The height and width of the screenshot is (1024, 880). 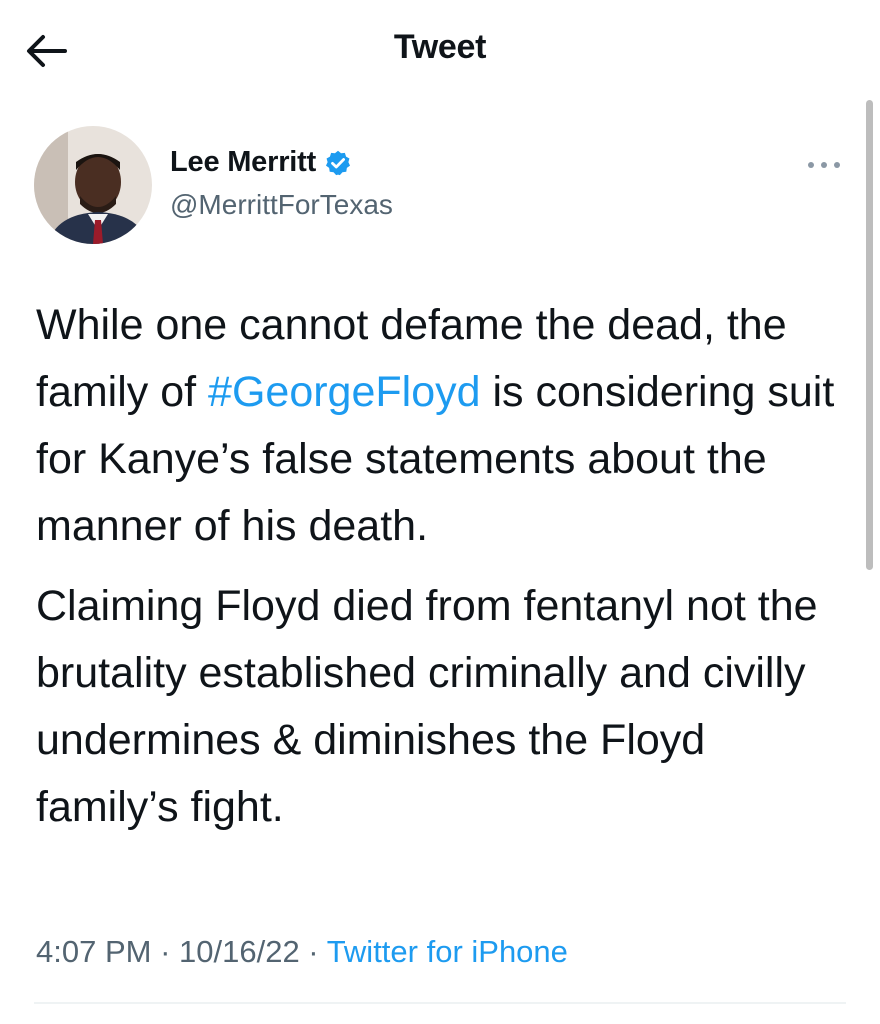 I want to click on tweet-time: 4:07 PM, so click(x=94, y=951).